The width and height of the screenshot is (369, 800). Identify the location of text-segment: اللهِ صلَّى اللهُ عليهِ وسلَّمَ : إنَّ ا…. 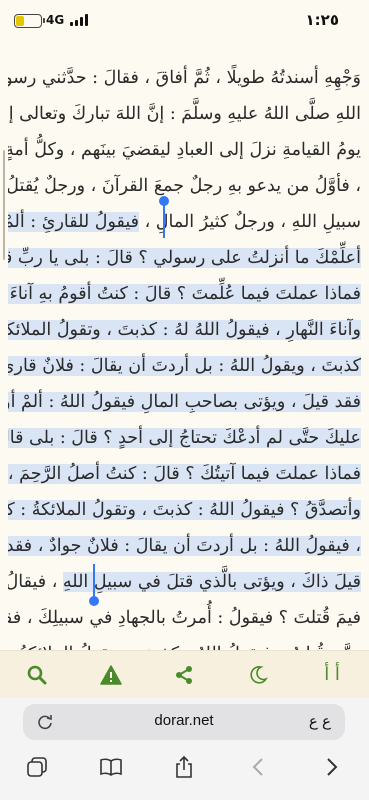
(184, 114).